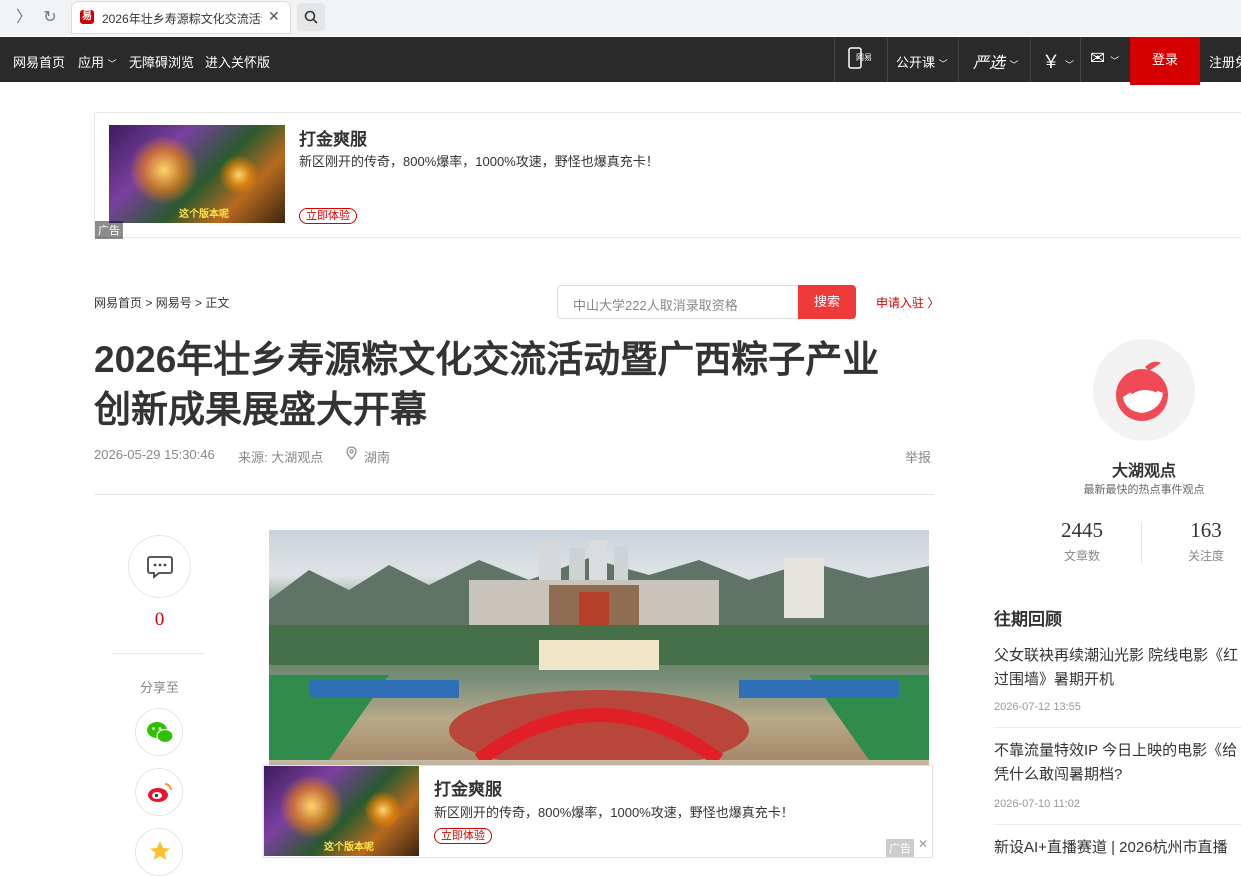  What do you see at coordinates (1117, 763) in the screenshot?
I see `past-article-link: 不靠流量特效IP 今日上映的电影《给 凭什么敢闯暑期档?` at bounding box center [1117, 763].